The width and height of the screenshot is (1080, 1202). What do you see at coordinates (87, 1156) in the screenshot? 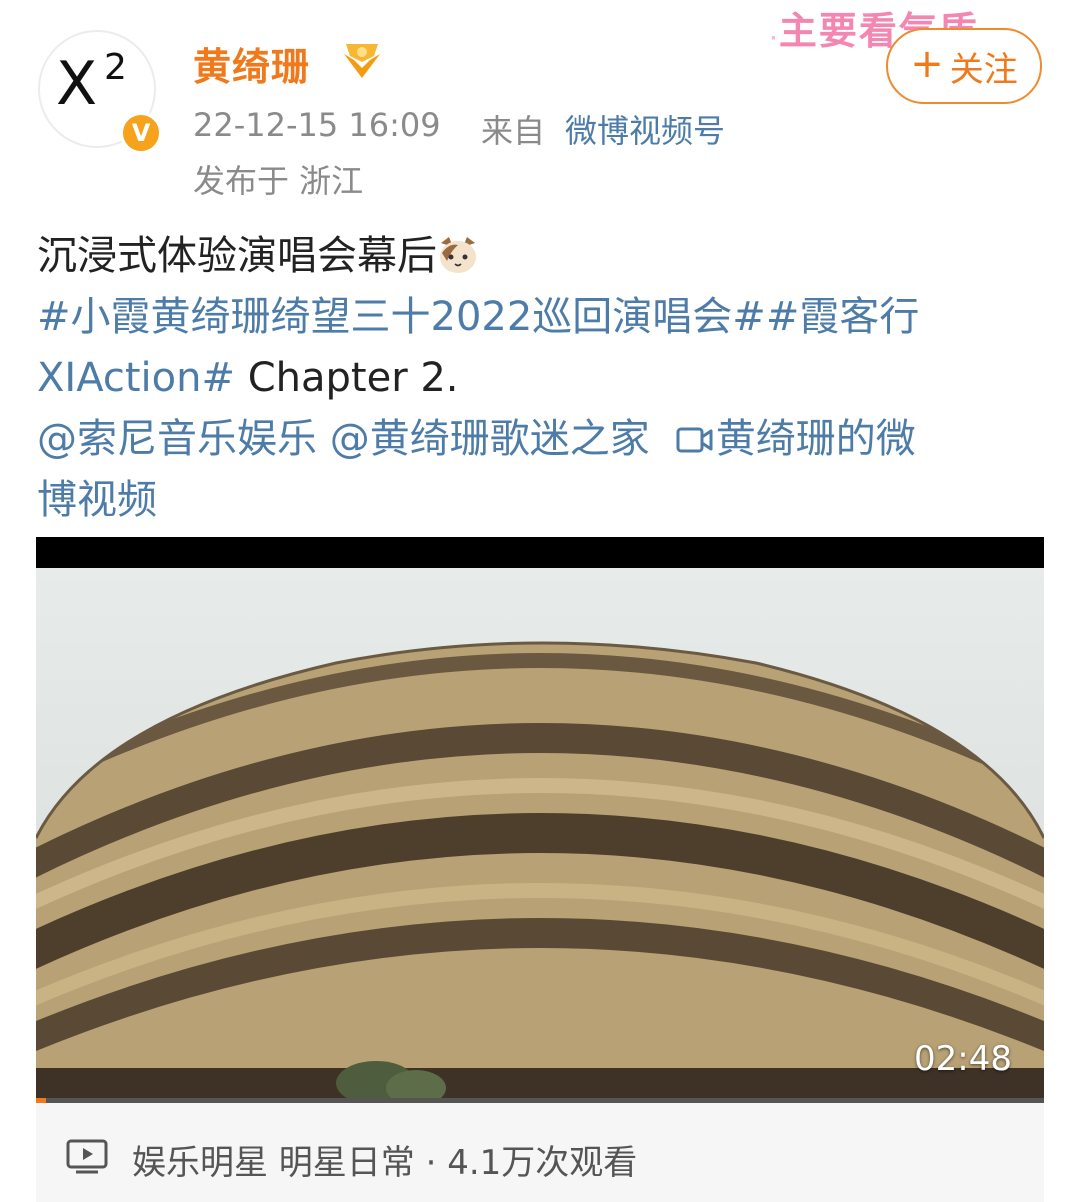
I see `play-icon` at bounding box center [87, 1156].